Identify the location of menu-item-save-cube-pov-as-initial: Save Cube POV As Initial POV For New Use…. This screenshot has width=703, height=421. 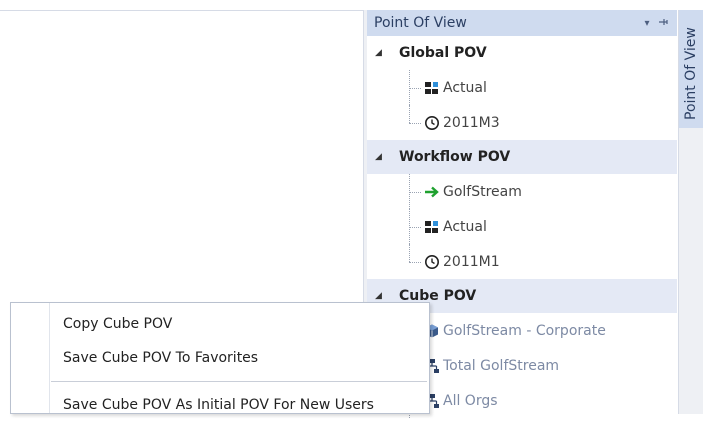
(220, 405).